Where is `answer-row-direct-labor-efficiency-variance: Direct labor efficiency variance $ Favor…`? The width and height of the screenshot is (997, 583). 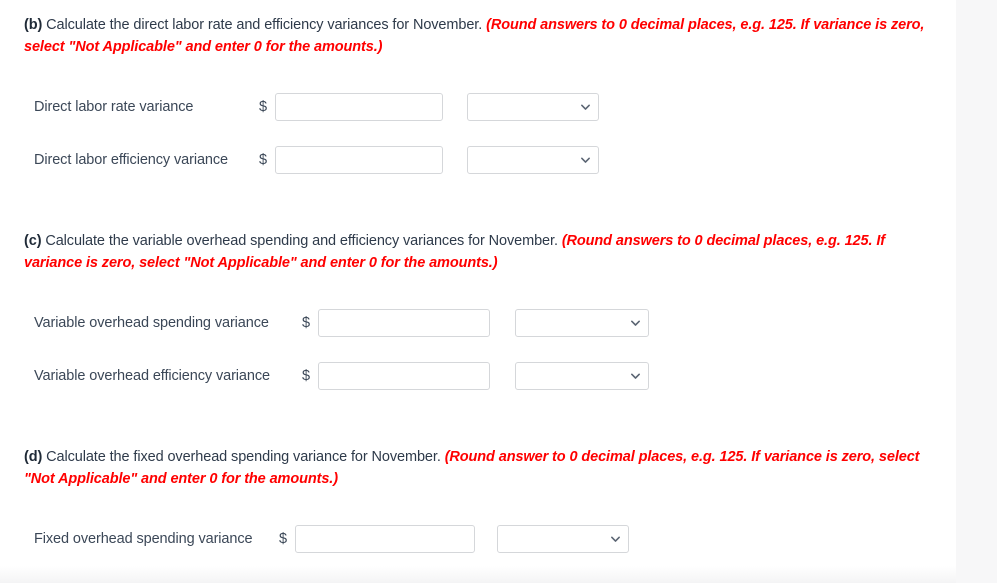
answer-row-direct-labor-efficiency-variance: Direct labor efficiency variance $ Favor… is located at coordinates (317, 160).